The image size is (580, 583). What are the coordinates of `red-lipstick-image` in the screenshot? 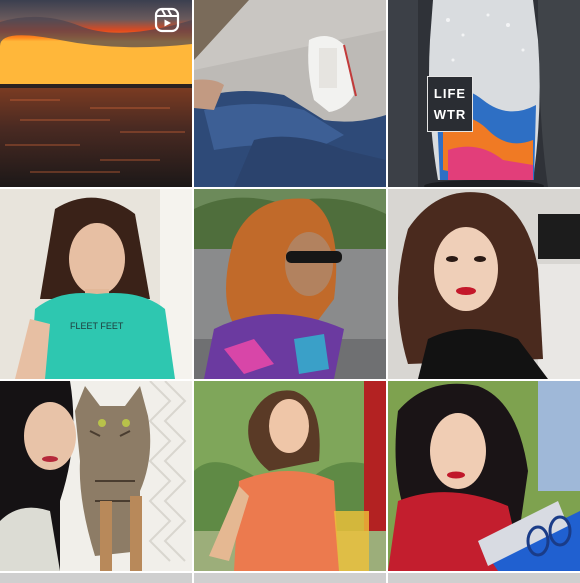 It's located at (484, 284).